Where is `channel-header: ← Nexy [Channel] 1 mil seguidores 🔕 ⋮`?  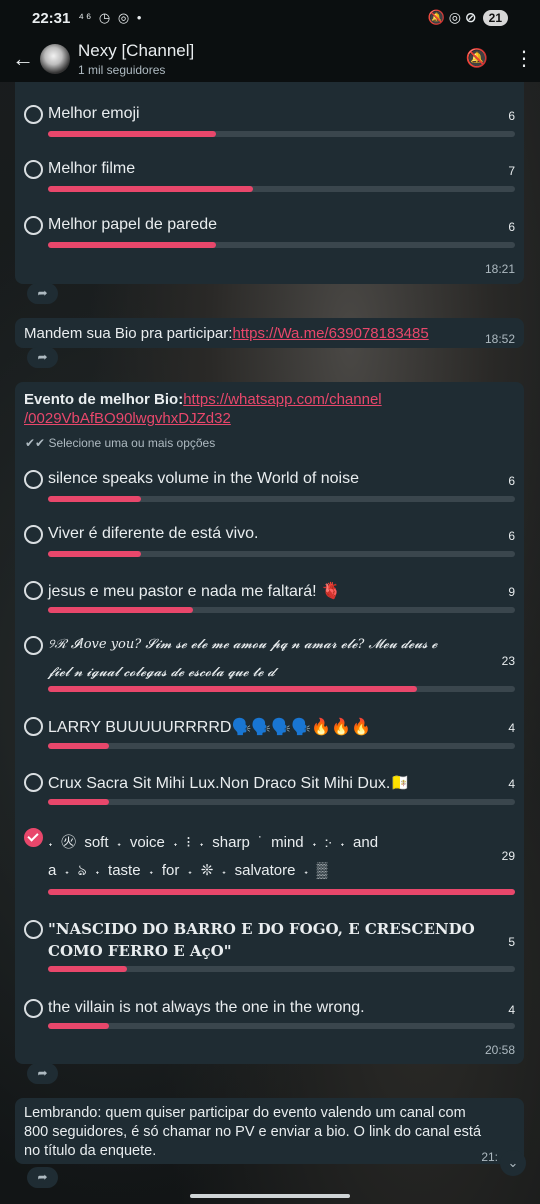
channel-header: ← Nexy [Channel] 1 mil seguidores 🔕 ⋮ is located at coordinates (270, 59).